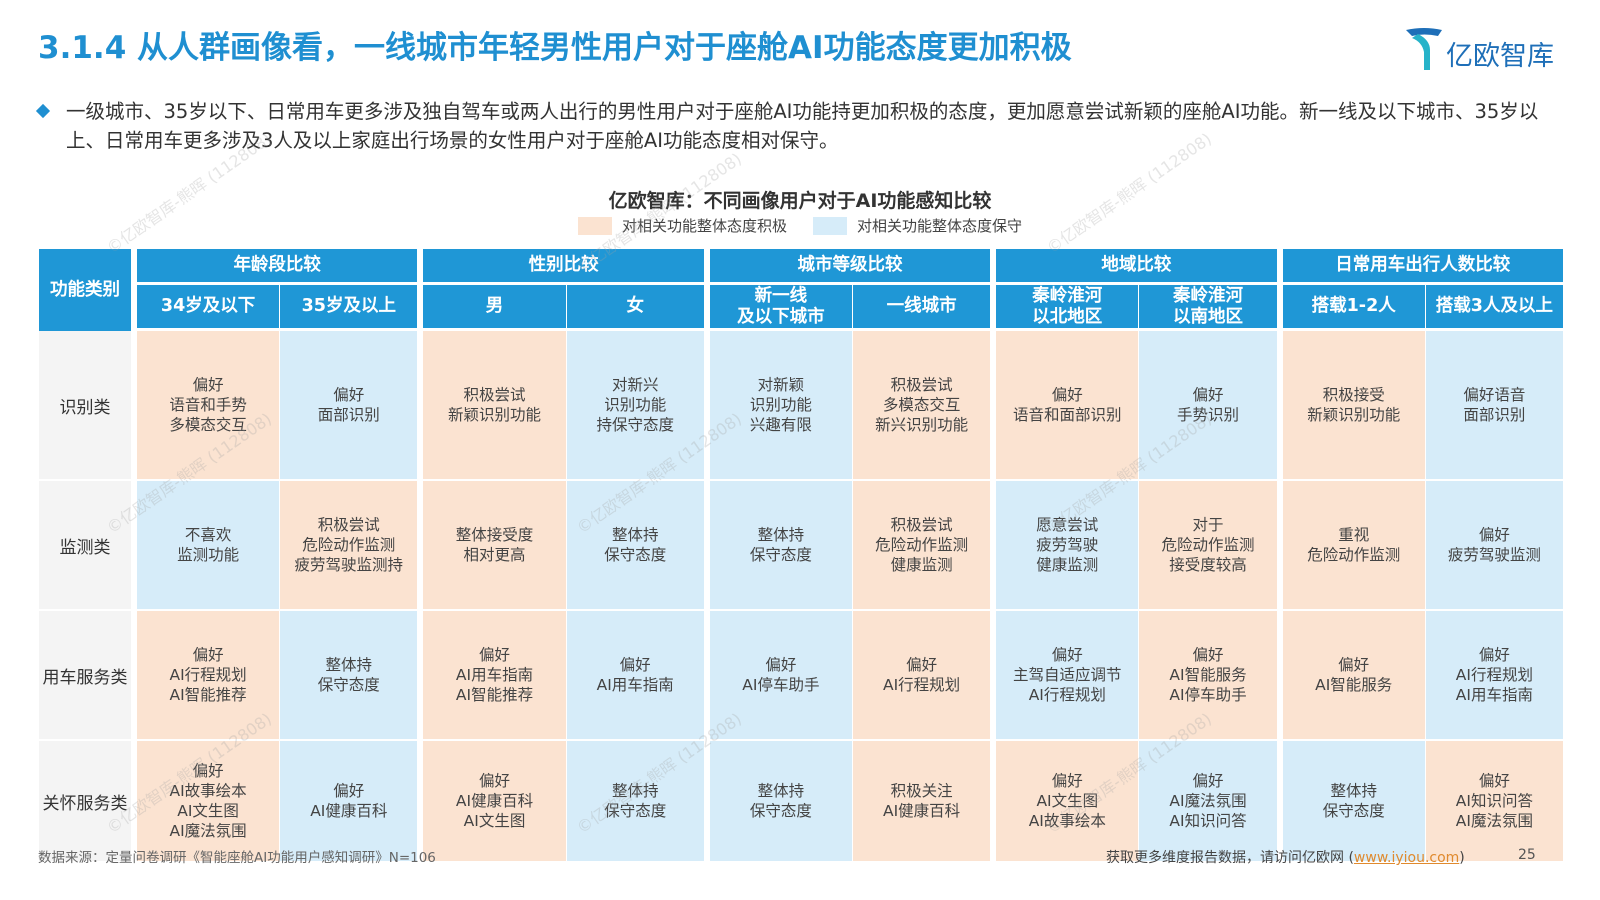 This screenshot has width=1600, height=900. Describe the element at coordinates (1211, 802) in the screenshot. I see `table-cell: 偏好 AI魔法氛围 AI知识问答` at that location.